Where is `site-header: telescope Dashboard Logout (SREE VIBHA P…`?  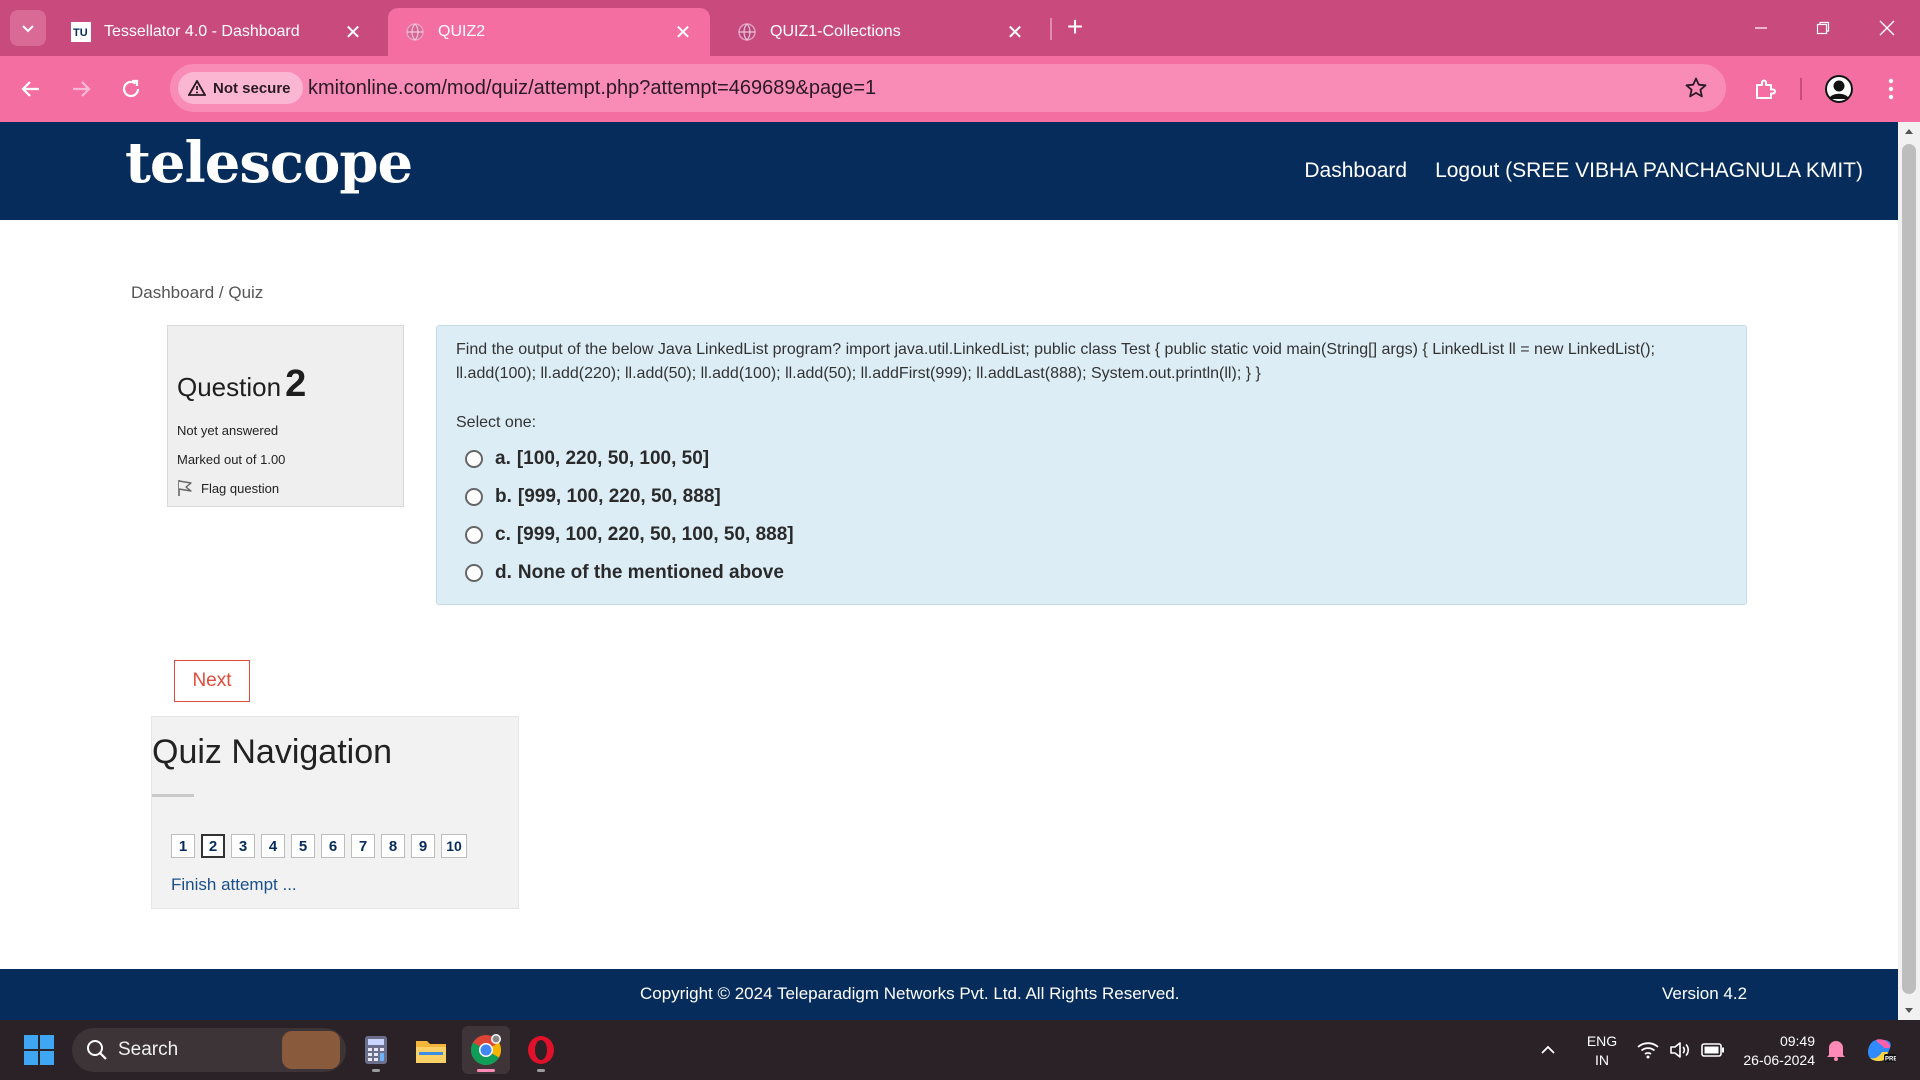 site-header: telescope Dashboard Logout (SREE VIBHA P… is located at coordinates (949, 171).